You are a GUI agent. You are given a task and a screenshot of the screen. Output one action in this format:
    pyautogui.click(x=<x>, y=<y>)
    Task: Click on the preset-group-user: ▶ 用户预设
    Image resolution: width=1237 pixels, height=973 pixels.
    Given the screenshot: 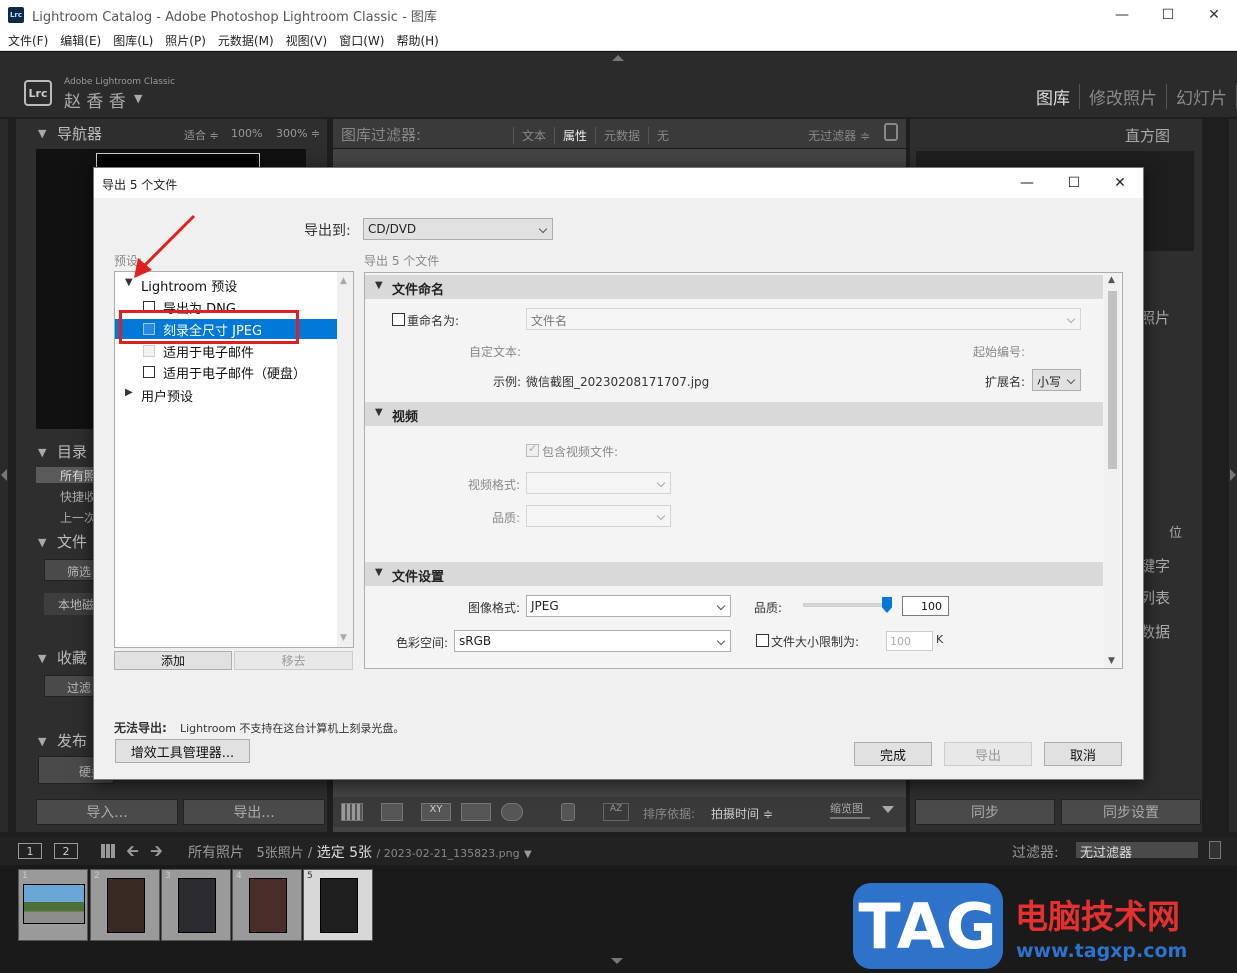 What is the action you would take?
    pyautogui.click(x=226, y=395)
    